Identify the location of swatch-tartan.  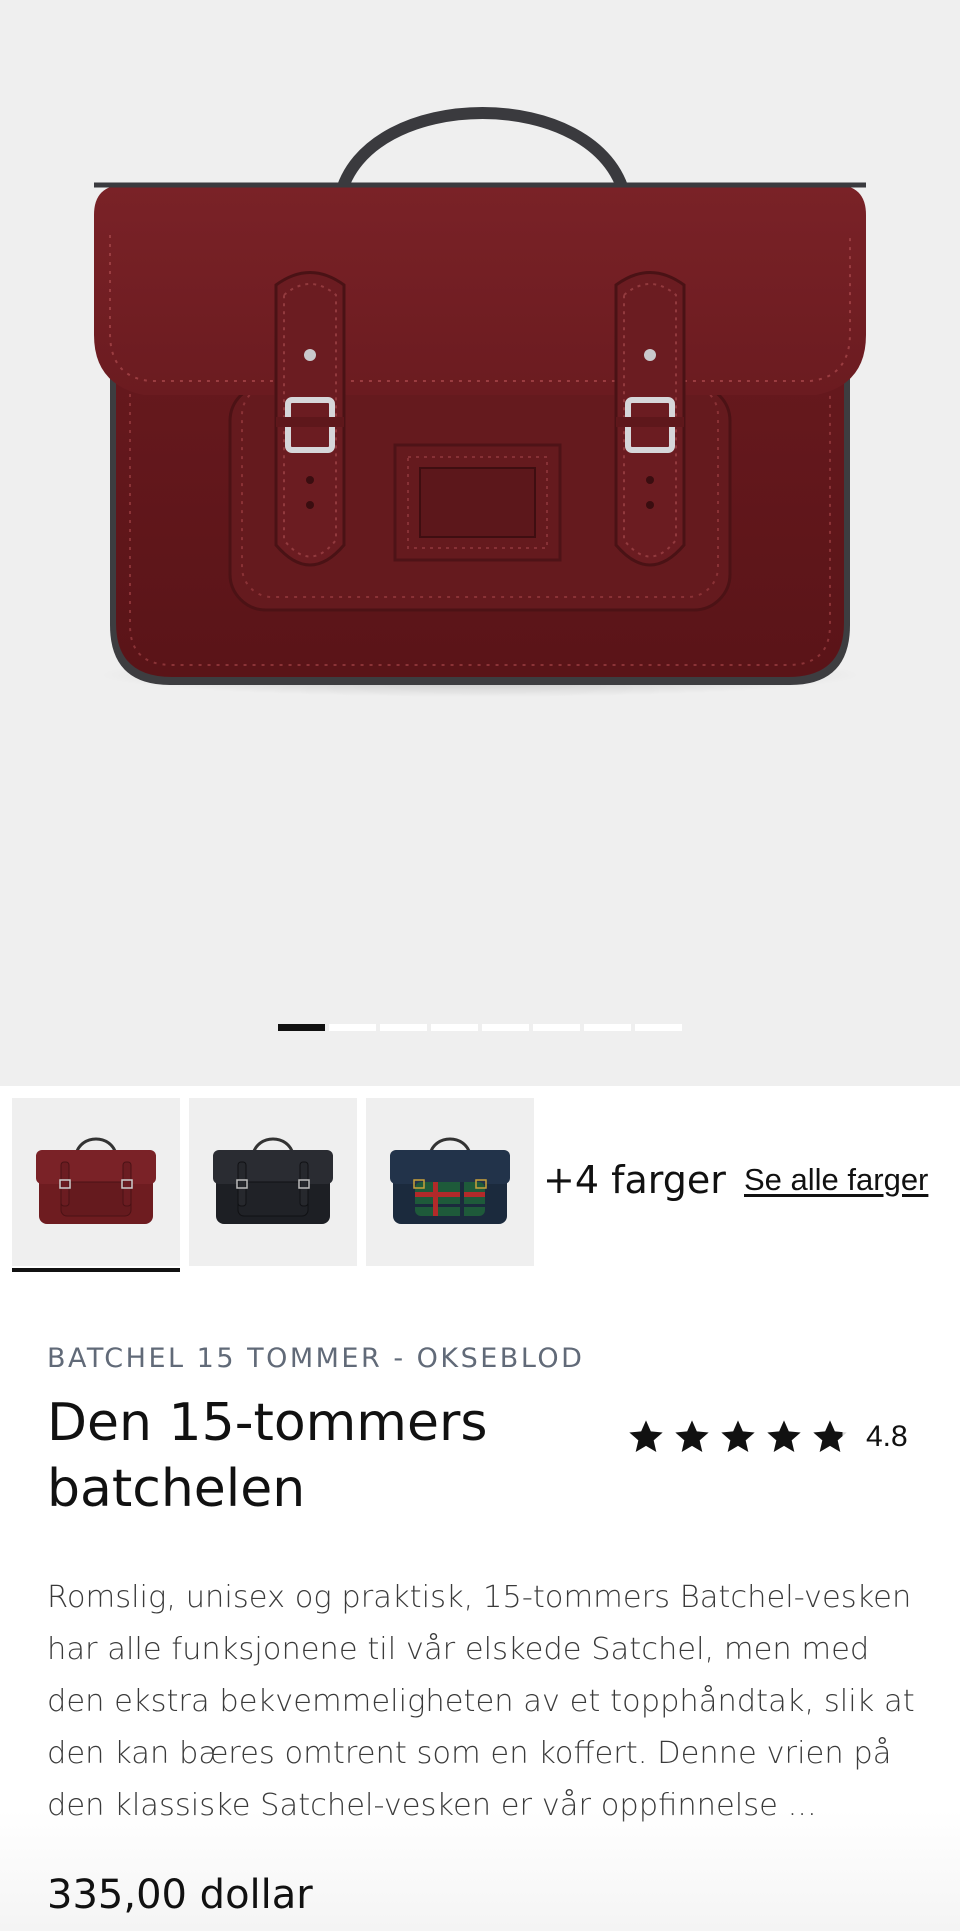
(450, 1182).